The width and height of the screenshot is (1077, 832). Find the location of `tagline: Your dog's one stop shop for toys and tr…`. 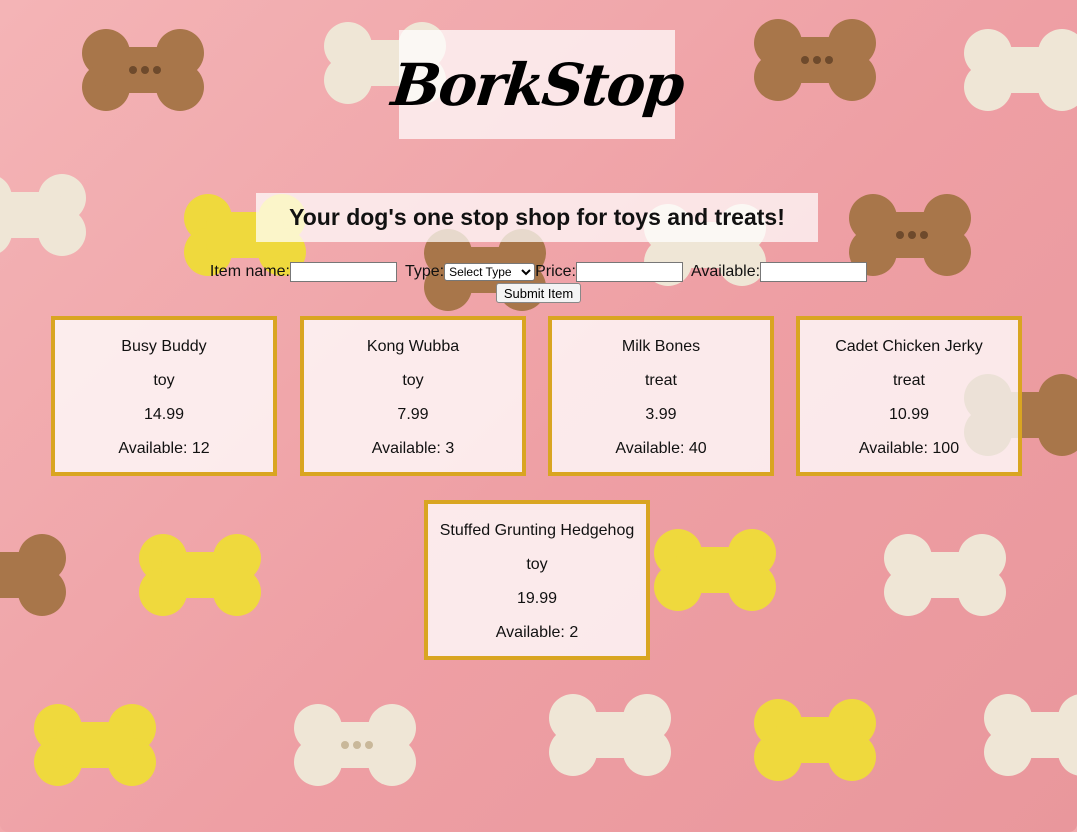

tagline: Your dog's one stop shop for toys and tr… is located at coordinates (537, 217).